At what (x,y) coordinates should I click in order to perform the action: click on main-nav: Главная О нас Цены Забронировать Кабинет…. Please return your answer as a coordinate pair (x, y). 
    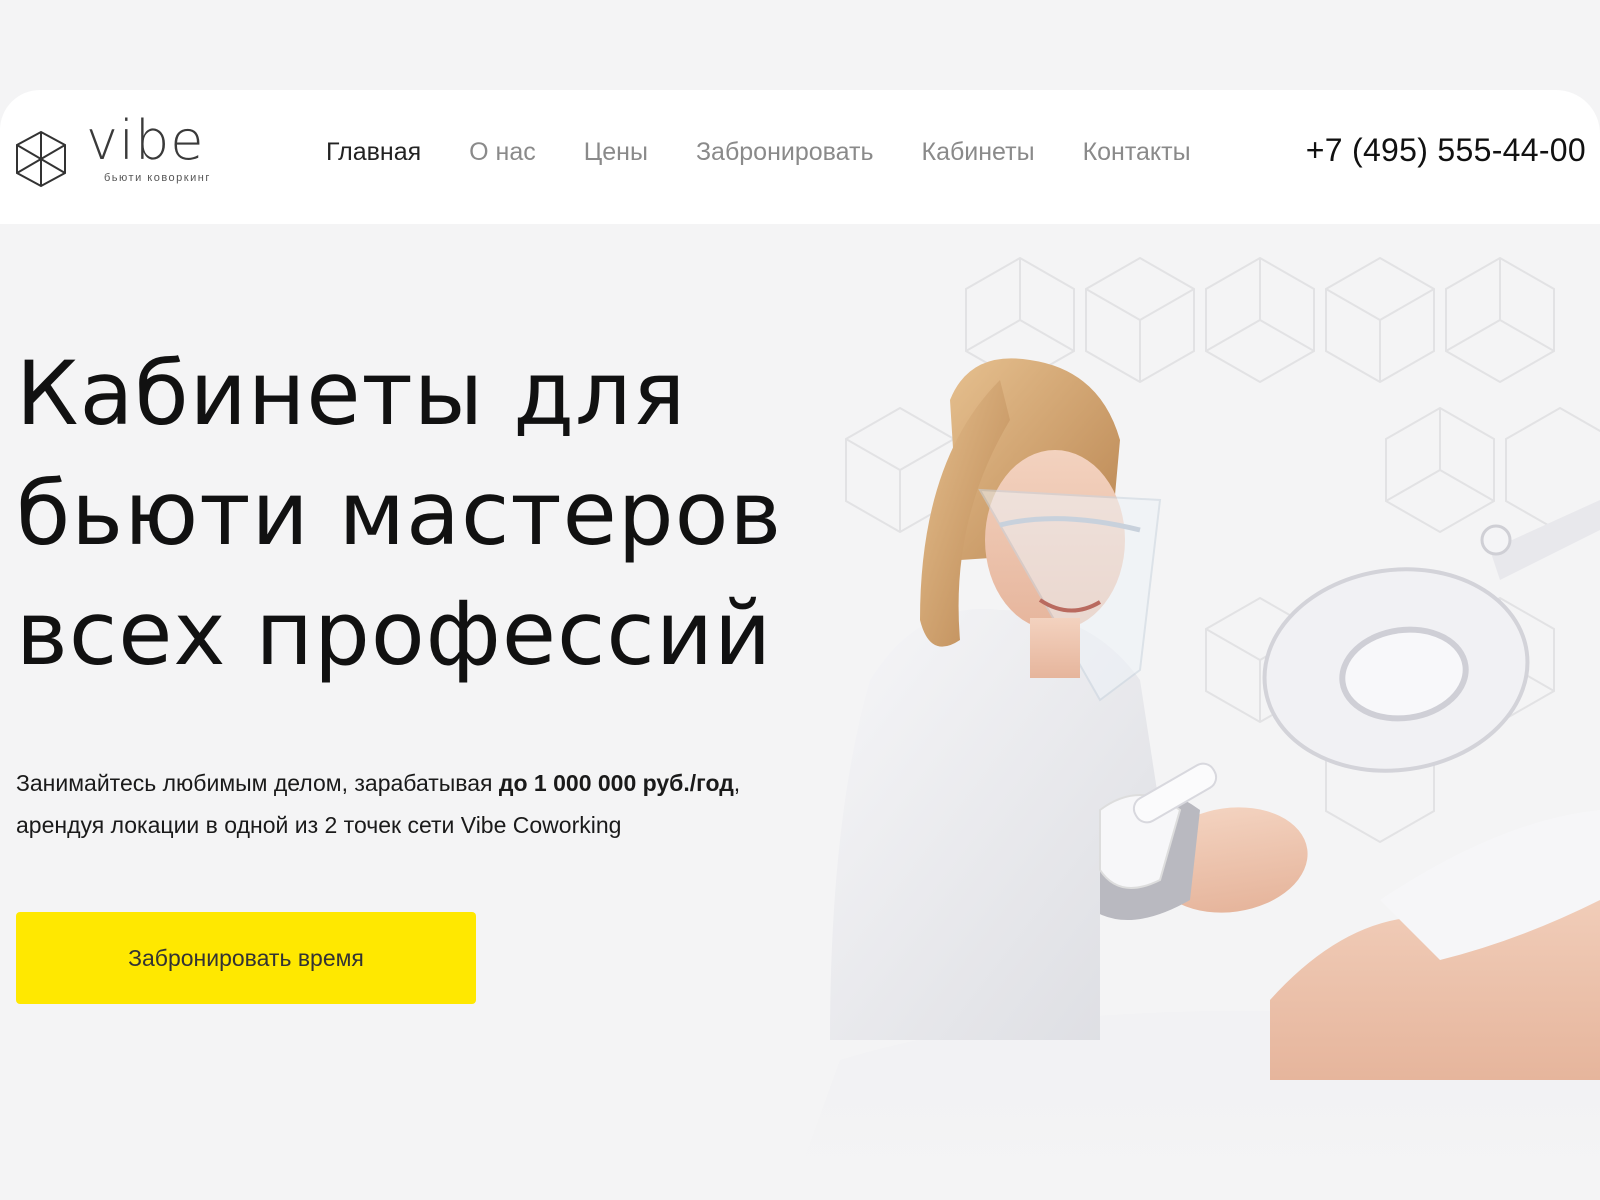
    Looking at the image, I should click on (782, 152).